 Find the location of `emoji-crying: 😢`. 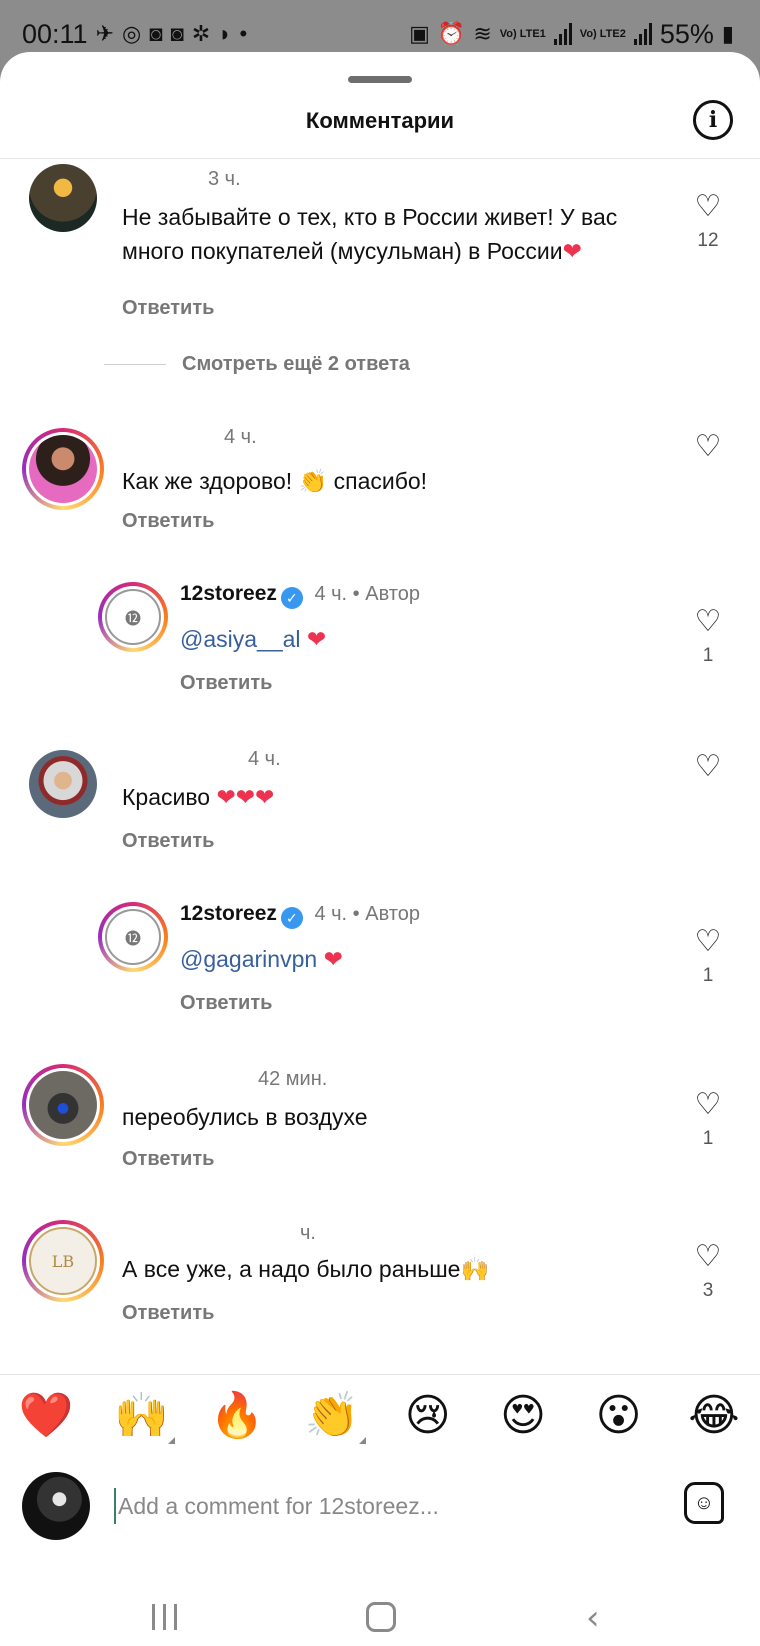

emoji-crying: 😢 is located at coordinates (428, 1416).